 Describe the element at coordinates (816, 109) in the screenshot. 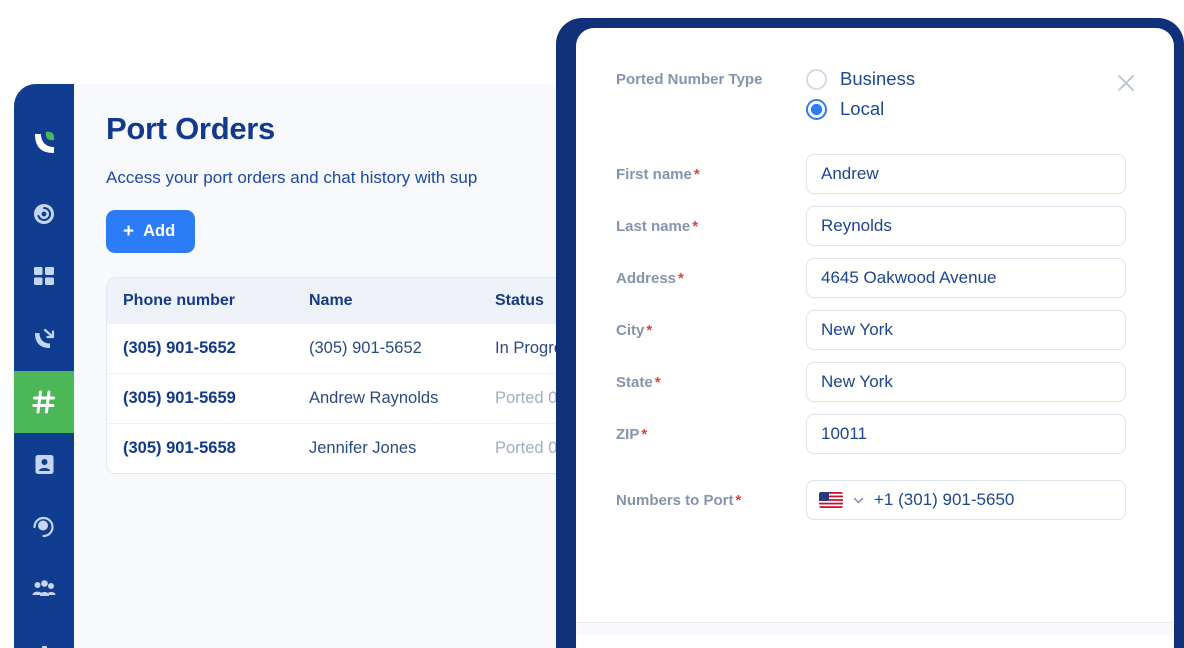

I see `radio-local-dot` at that location.